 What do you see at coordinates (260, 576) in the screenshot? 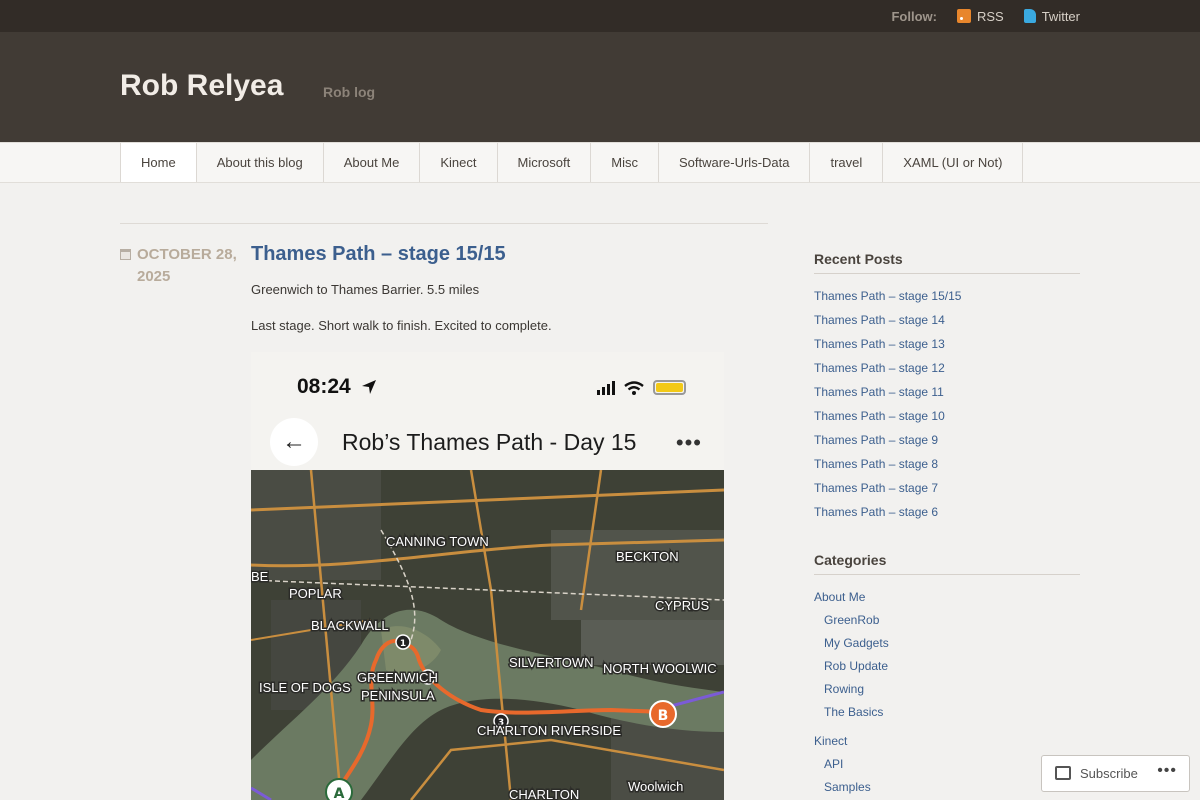
I see `map-label: BE` at bounding box center [260, 576].